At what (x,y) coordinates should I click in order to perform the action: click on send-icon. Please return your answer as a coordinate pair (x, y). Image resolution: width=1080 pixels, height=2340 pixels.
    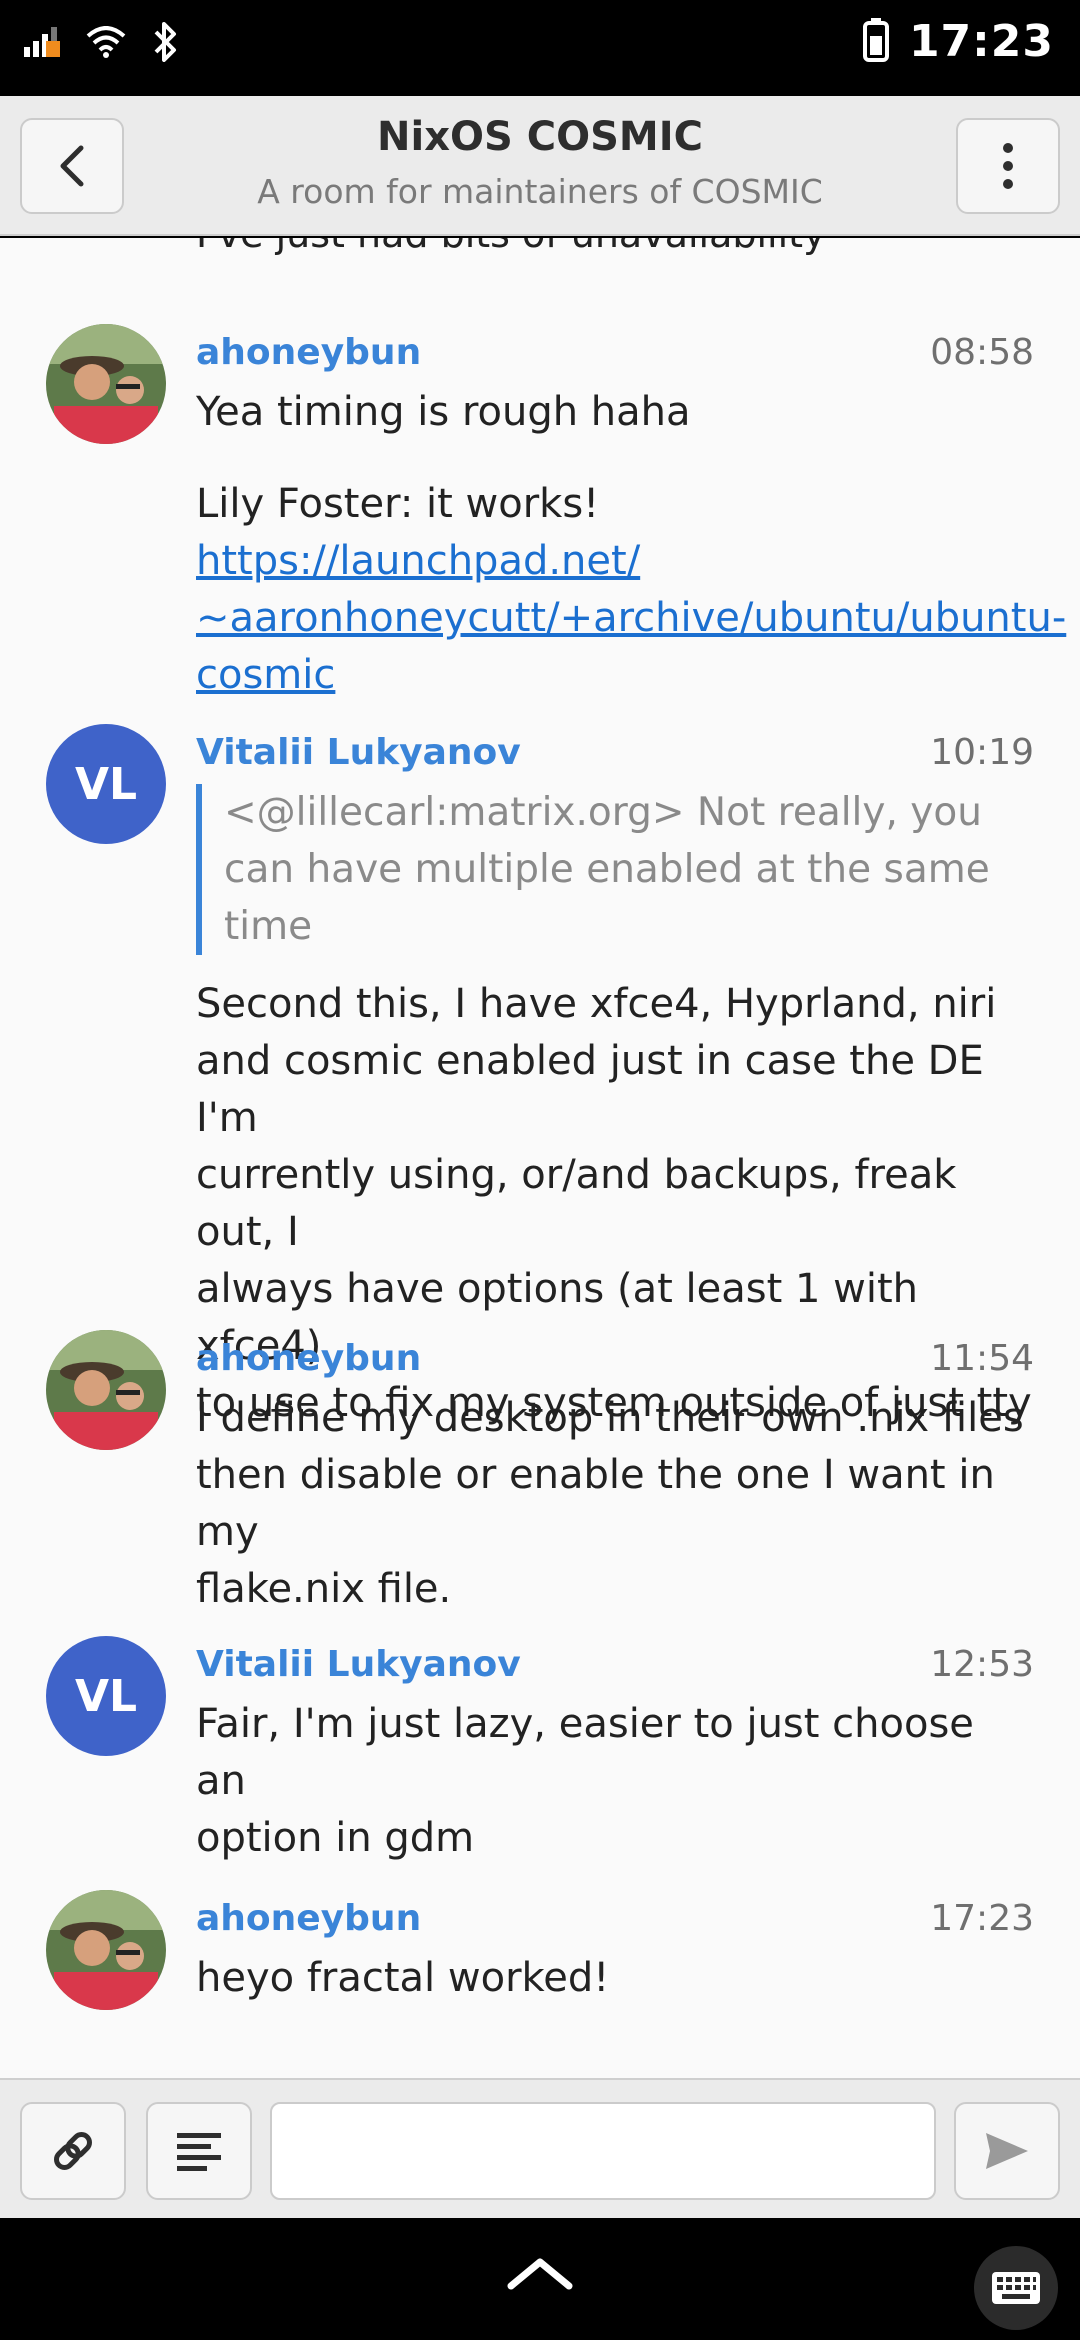
    Looking at the image, I should click on (1007, 2151).